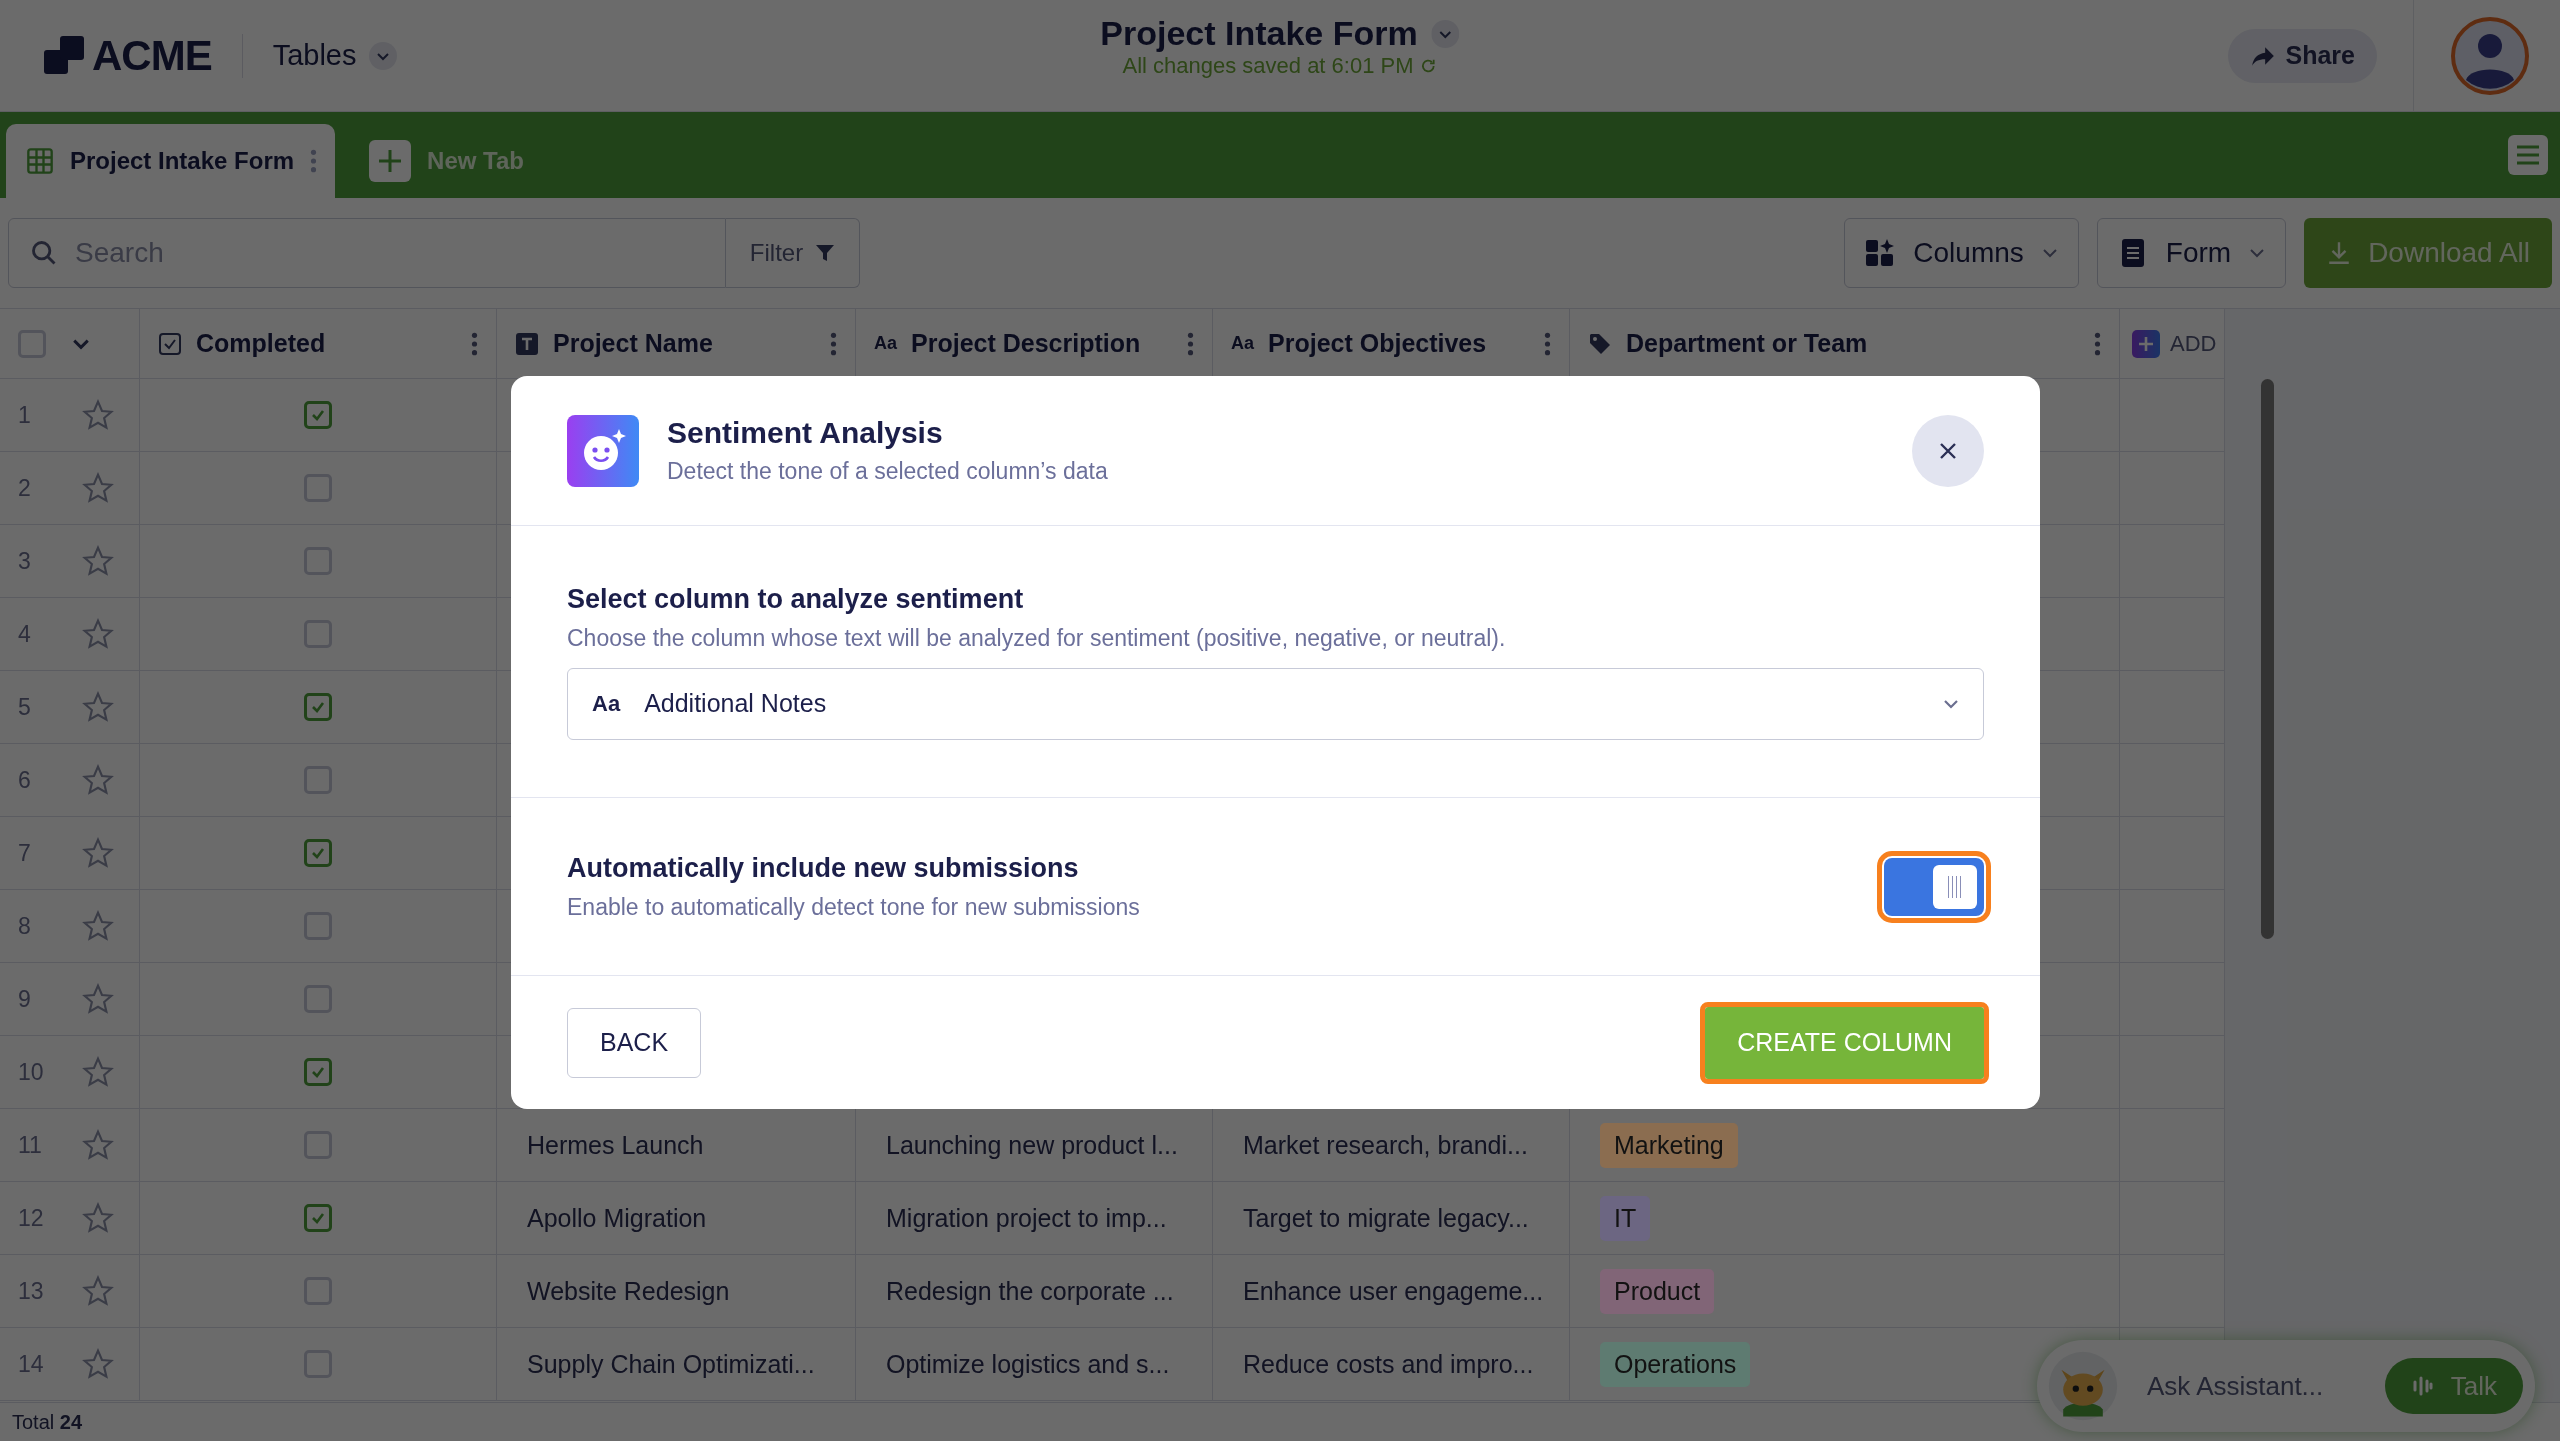 This screenshot has height=1441, width=2560. I want to click on row-number: 1, so click(25, 415).